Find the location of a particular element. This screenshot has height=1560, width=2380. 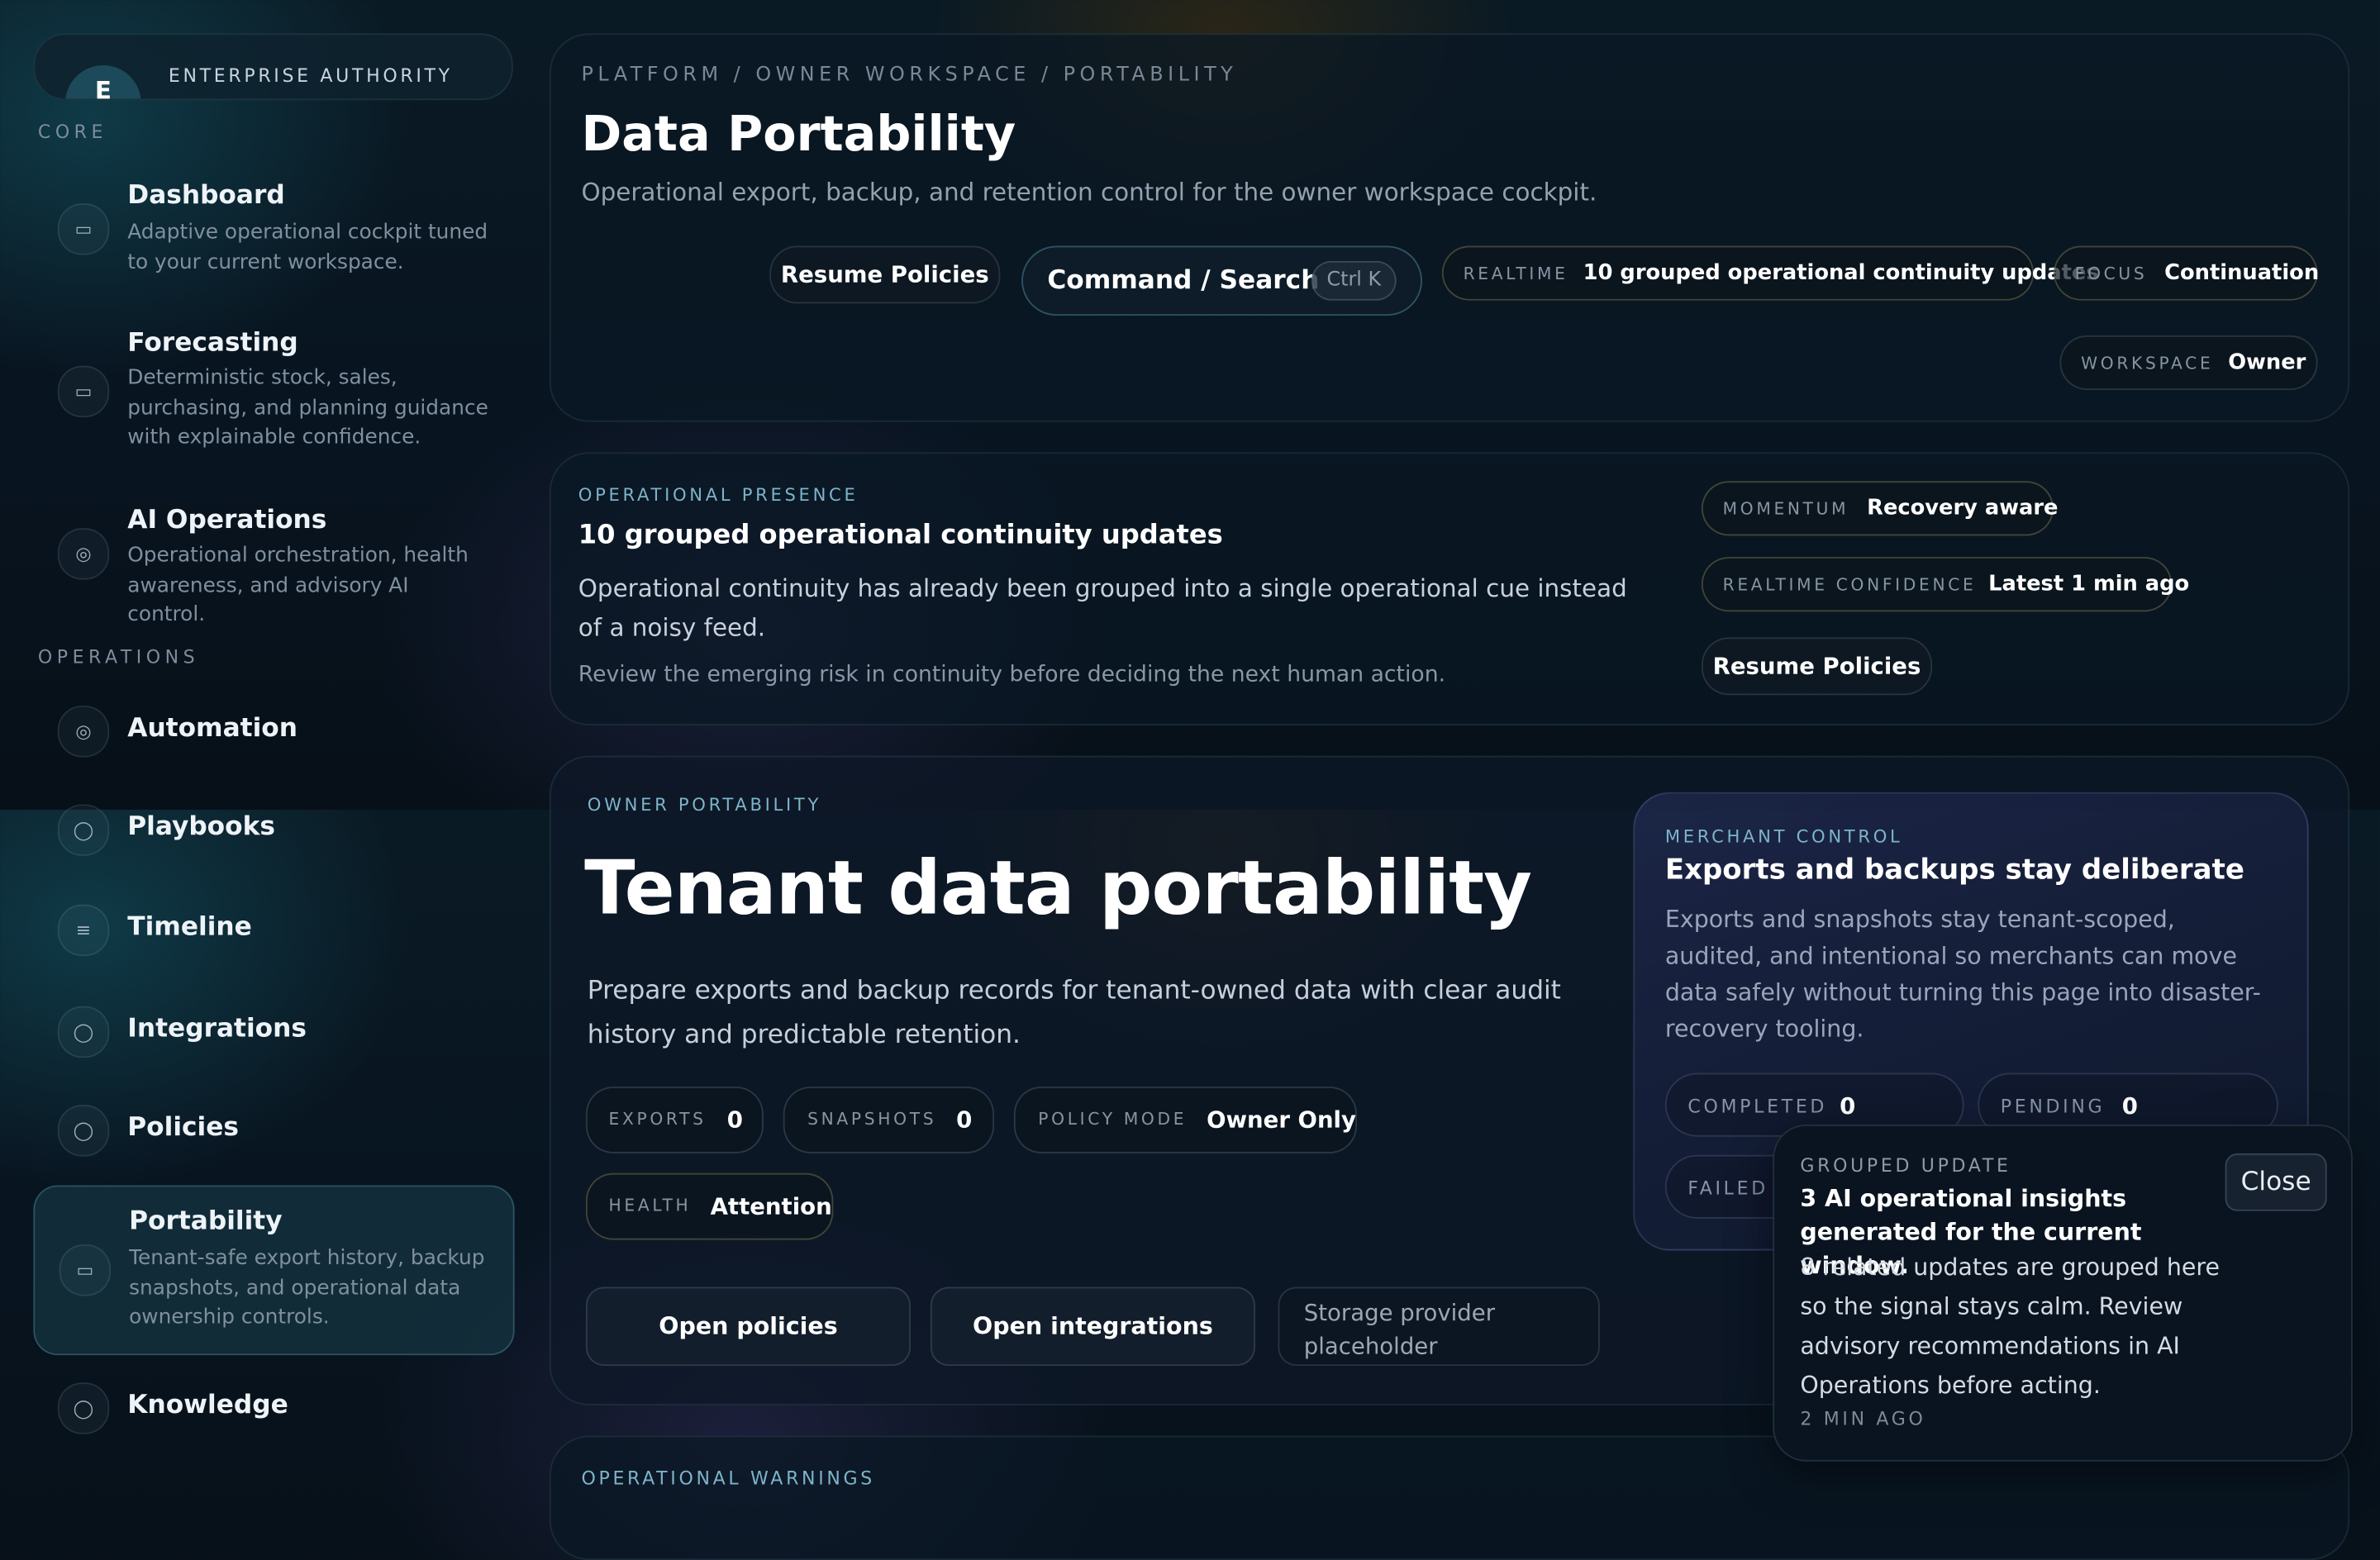

policy-mode-key: POLICY MODE is located at coordinates (1113, 1119).